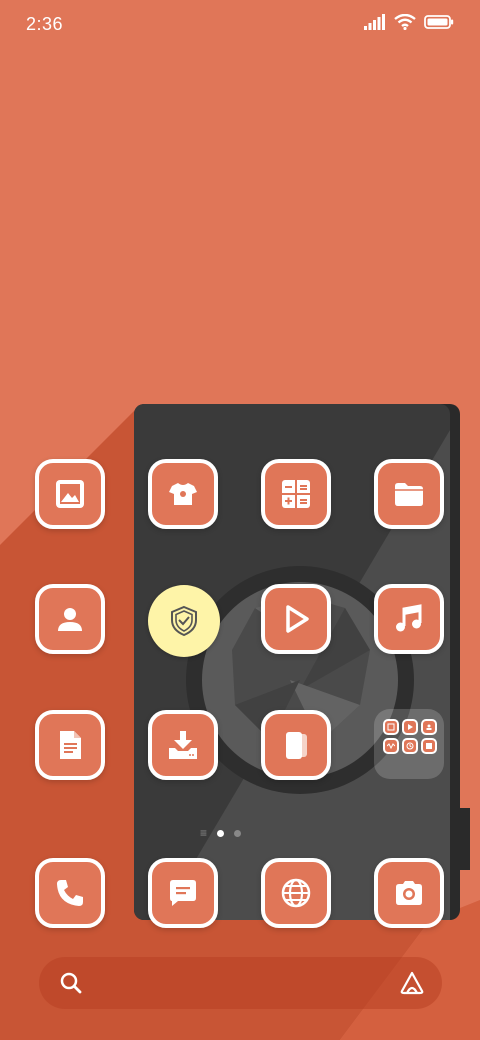 The height and width of the screenshot is (1040, 480). Describe the element at coordinates (240, 983) in the screenshot. I see `search-bar` at that location.